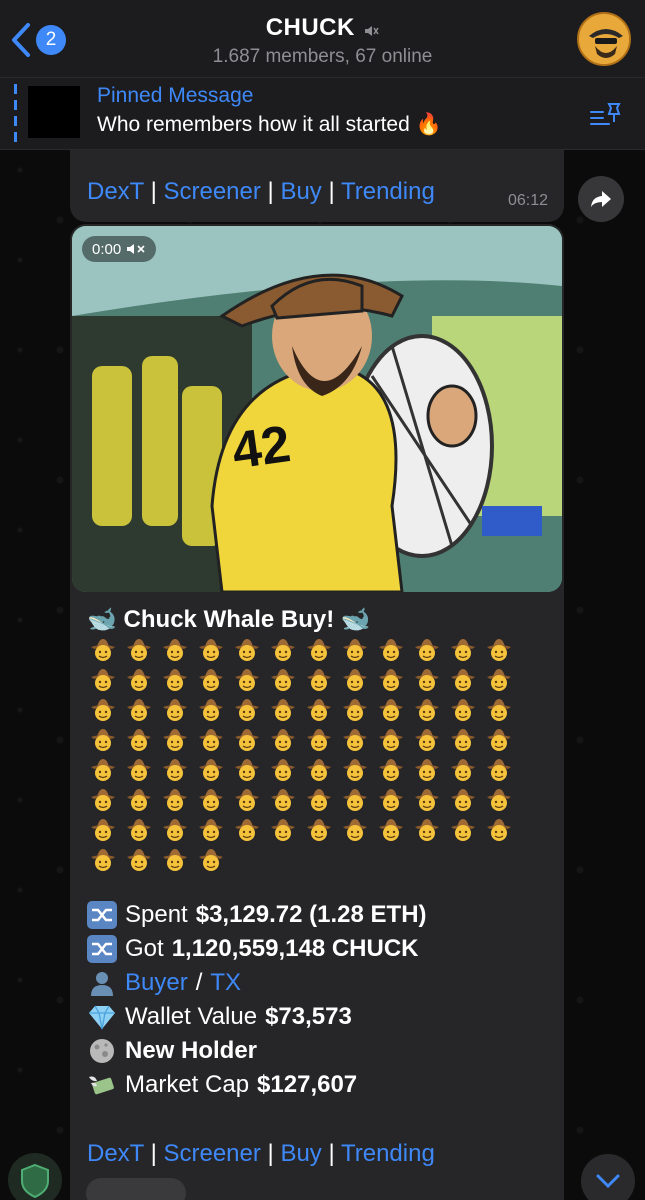  I want to click on stat-holder: New Holder, so click(257, 1051).